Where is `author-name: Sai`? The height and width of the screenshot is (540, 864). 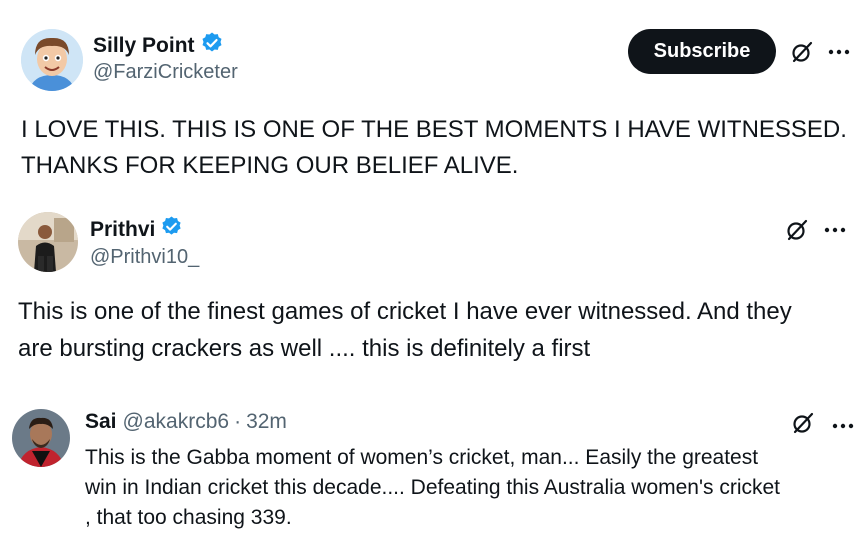
author-name: Sai is located at coordinates (101, 422).